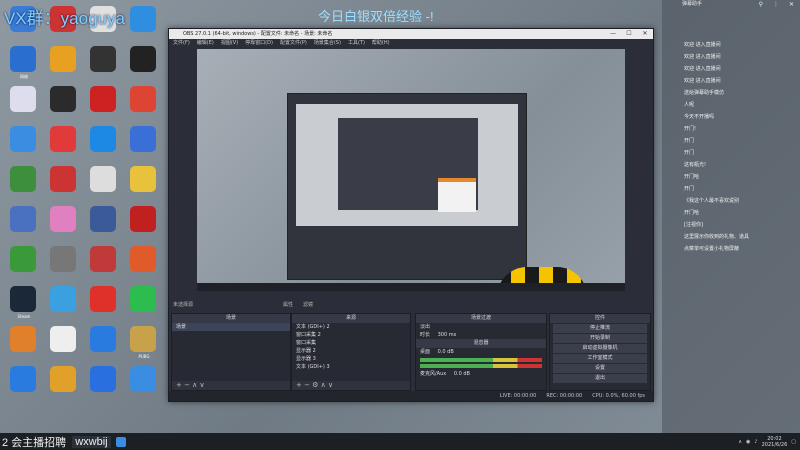  Describe the element at coordinates (775, 442) in the screenshot. I see `taskbar-clock: 20:02 2021/6/26` at that location.